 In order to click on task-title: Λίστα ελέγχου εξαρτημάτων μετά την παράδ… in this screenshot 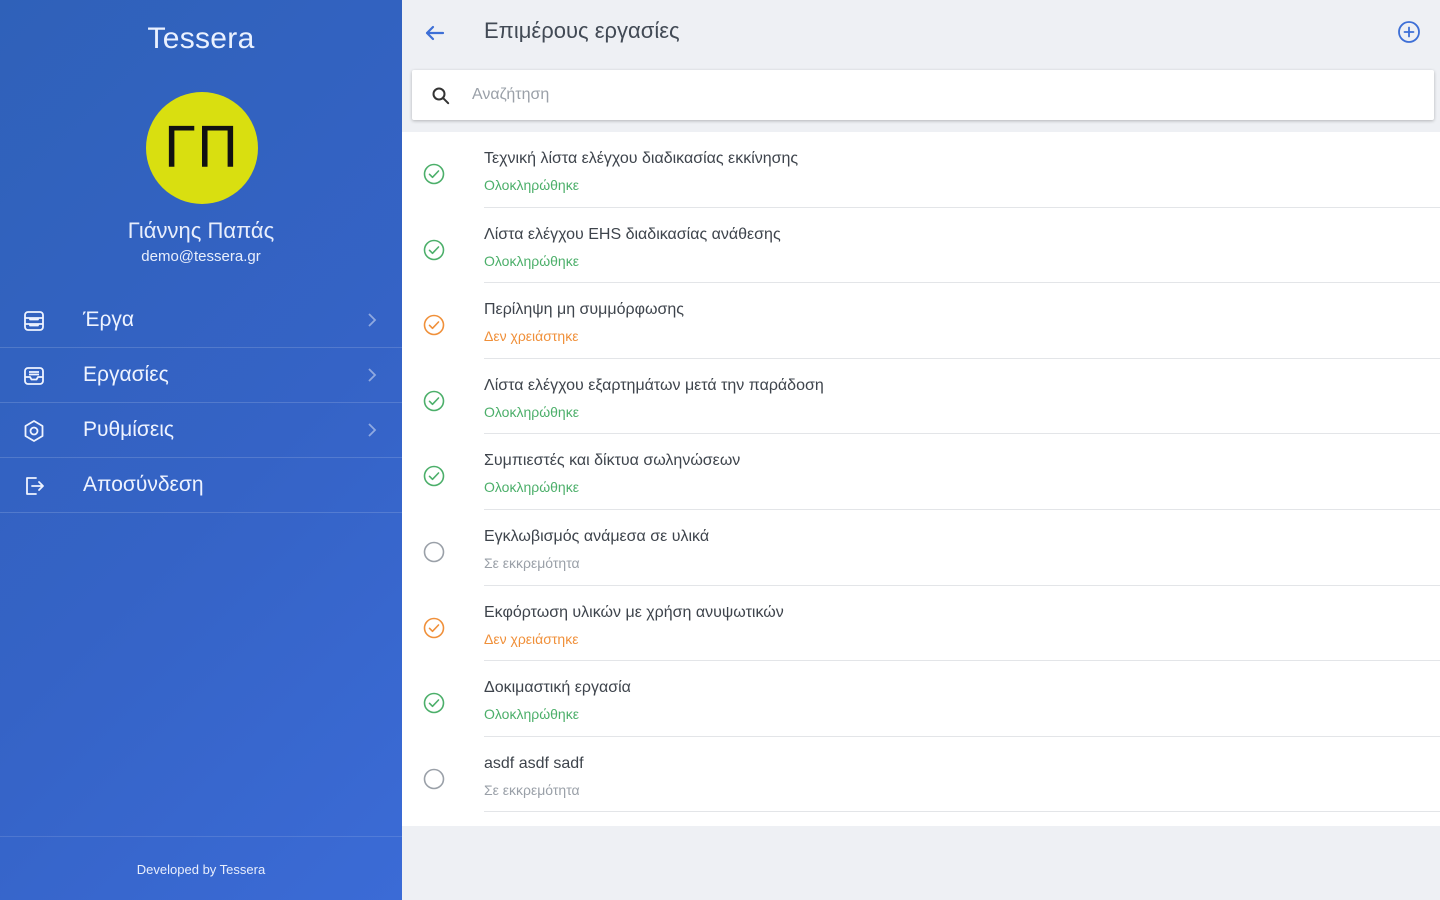, I will do `click(654, 385)`.